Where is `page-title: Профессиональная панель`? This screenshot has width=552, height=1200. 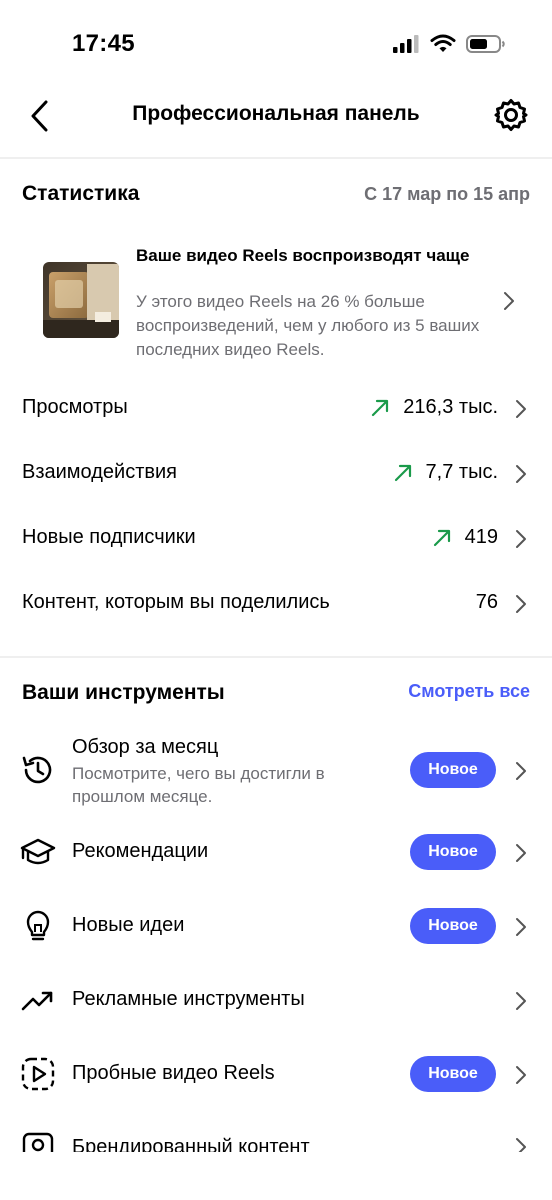
page-title: Профессиональная панель is located at coordinates (276, 113).